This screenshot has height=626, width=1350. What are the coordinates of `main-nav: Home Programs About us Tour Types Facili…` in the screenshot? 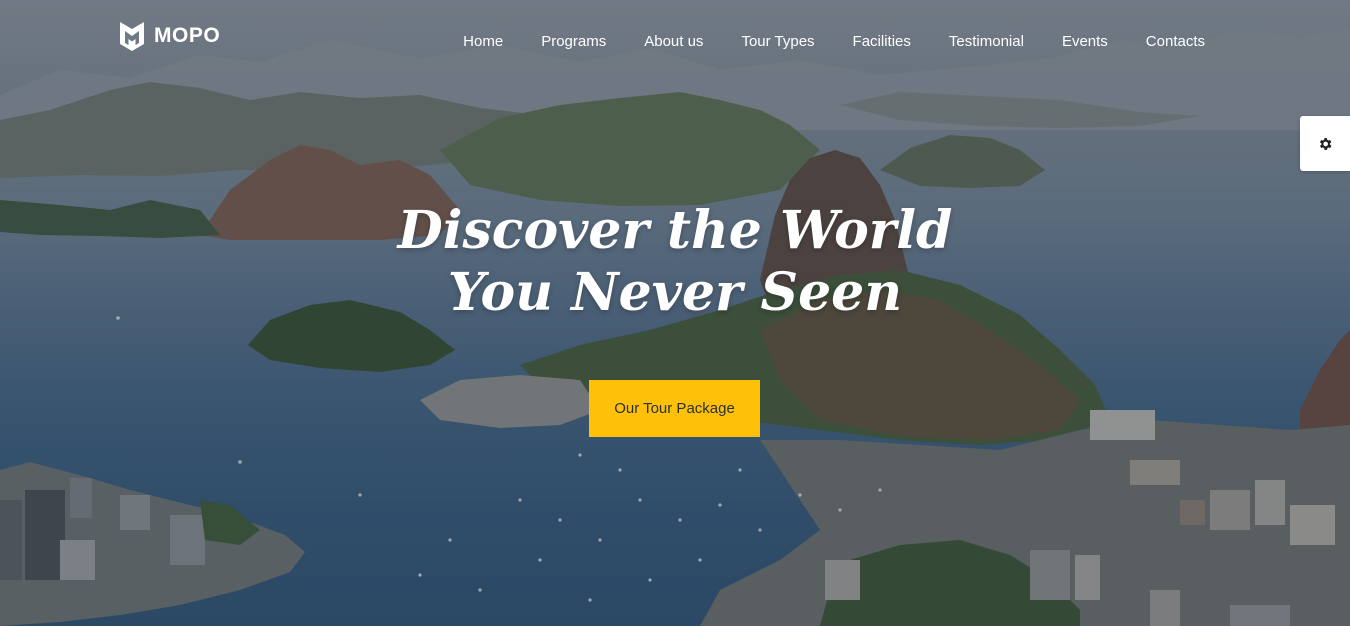 It's located at (834, 41).